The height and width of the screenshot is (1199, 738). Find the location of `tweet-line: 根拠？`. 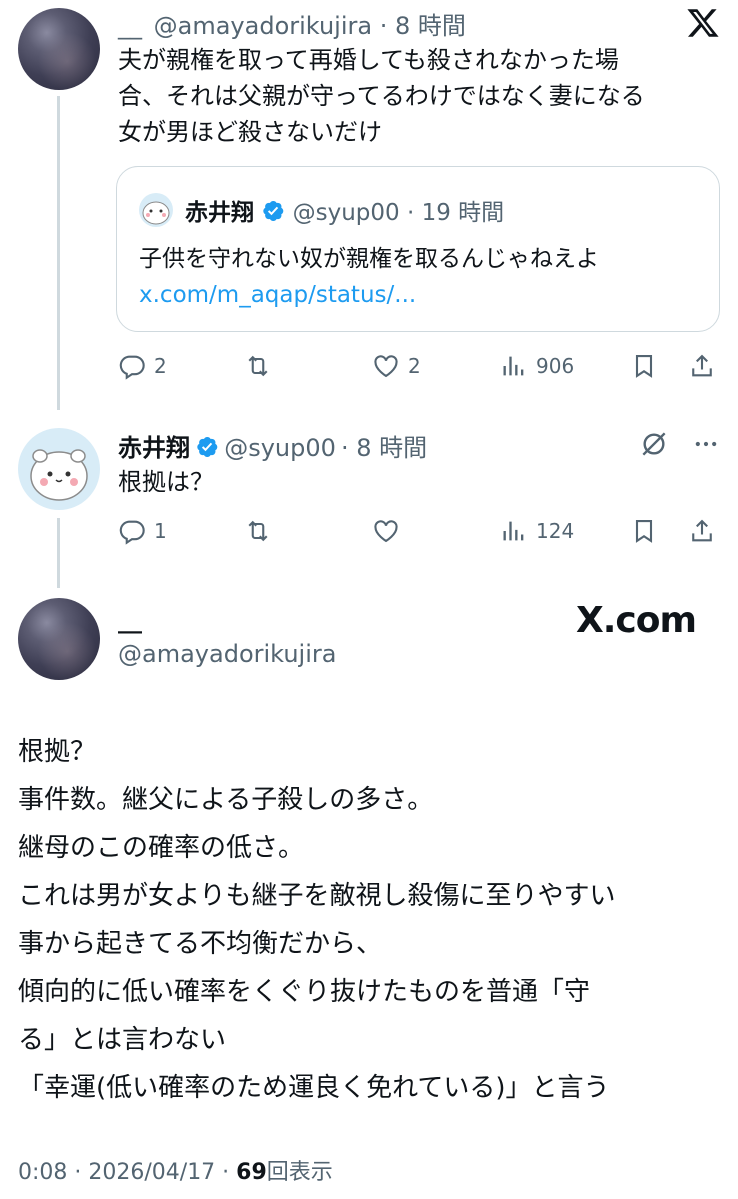

tweet-line: 根拠？ is located at coordinates (57, 752).